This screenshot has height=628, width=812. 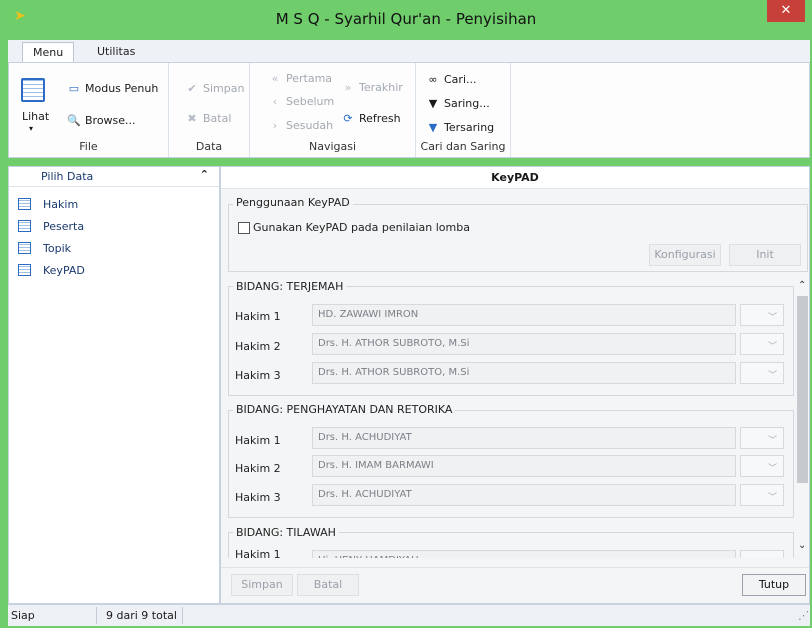 What do you see at coordinates (209, 110) in the screenshot?
I see `group-data: Data` at bounding box center [209, 110].